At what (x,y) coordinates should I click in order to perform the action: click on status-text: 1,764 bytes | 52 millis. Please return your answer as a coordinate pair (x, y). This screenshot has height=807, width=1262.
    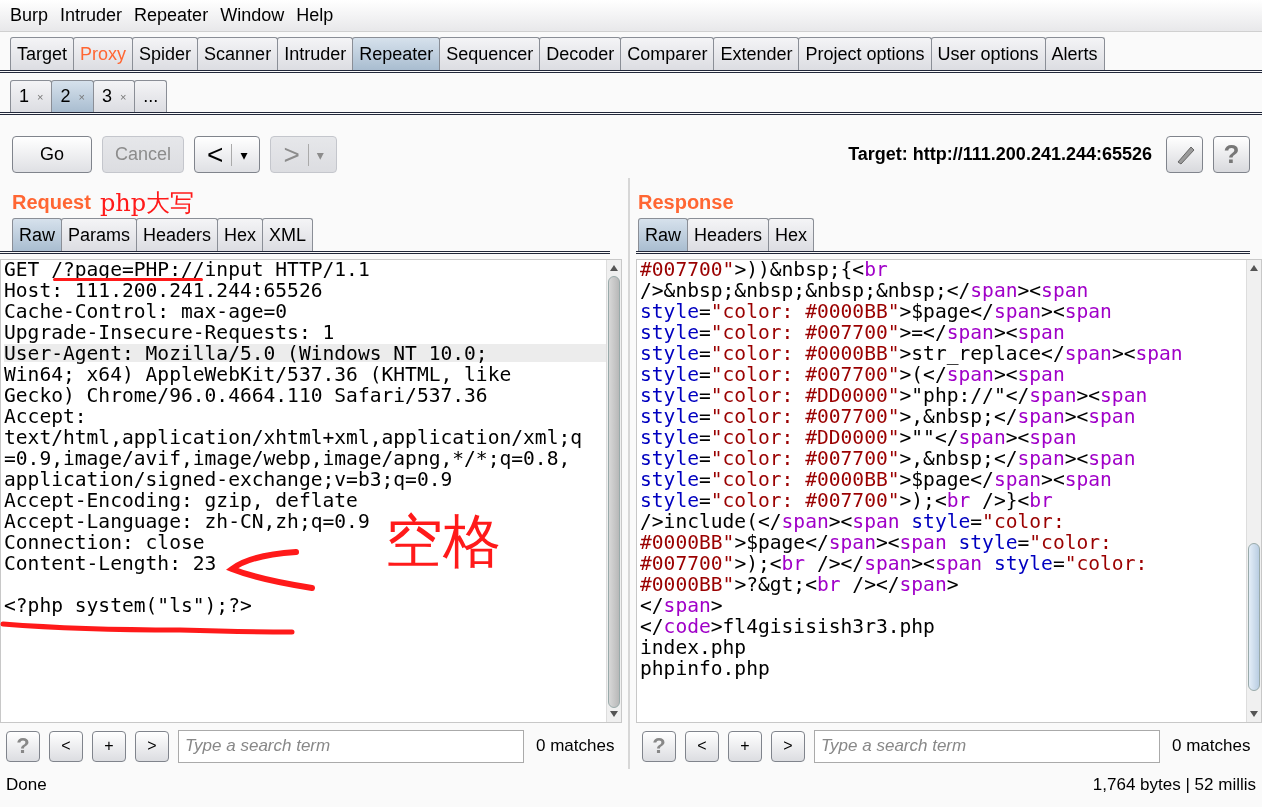
    Looking at the image, I should click on (1174, 785).